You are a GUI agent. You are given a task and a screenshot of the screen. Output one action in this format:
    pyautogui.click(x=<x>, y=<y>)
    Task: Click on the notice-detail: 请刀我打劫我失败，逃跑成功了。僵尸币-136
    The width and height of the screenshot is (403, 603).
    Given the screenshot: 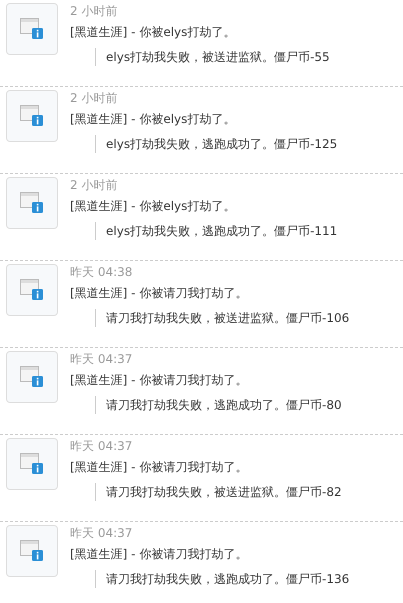 What is the action you would take?
    pyautogui.click(x=222, y=579)
    